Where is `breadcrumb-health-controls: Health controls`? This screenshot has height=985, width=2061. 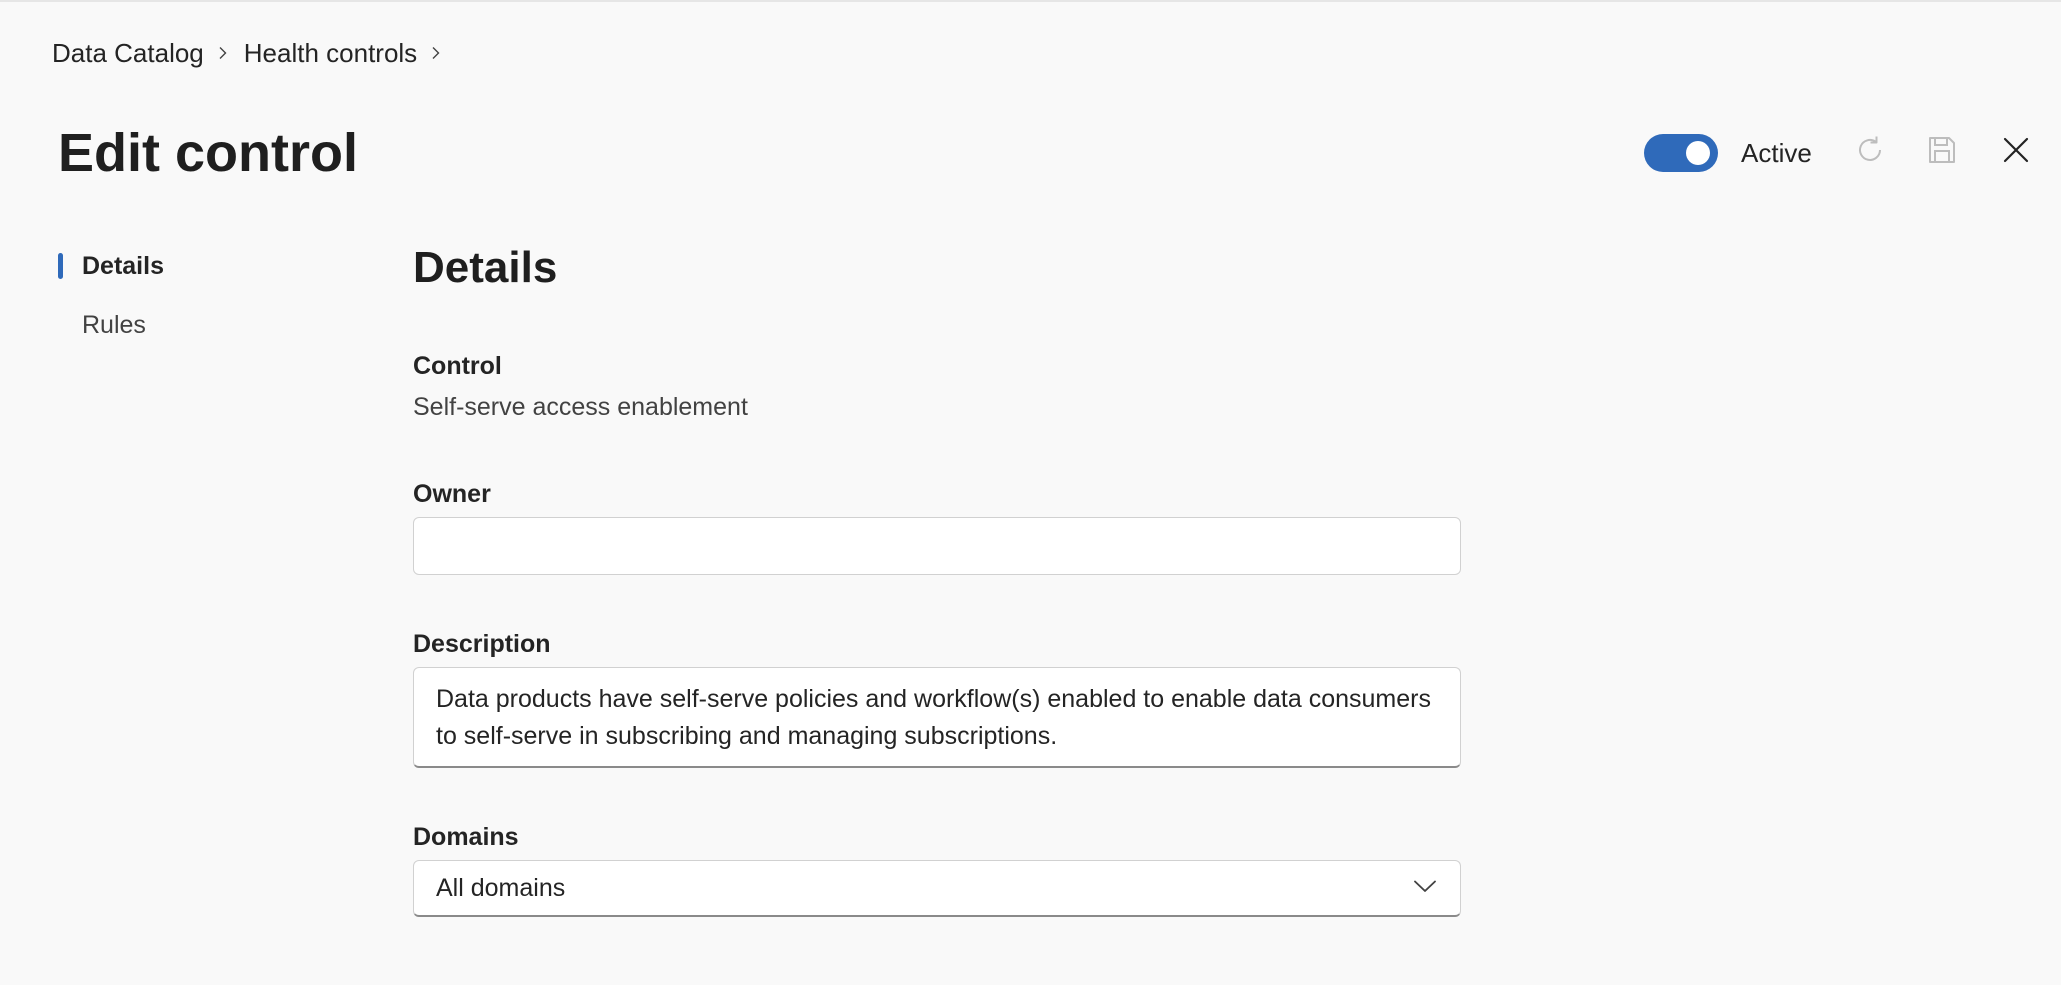 breadcrumb-health-controls: Health controls is located at coordinates (330, 53).